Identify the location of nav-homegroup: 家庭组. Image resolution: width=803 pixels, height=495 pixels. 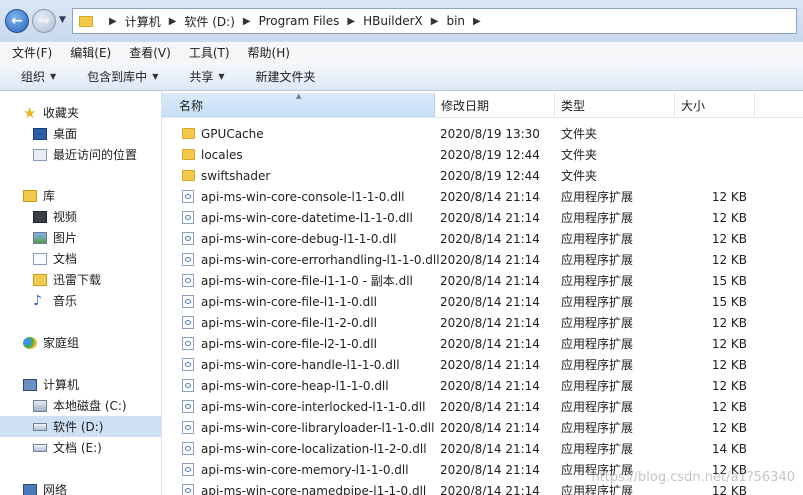
(80, 342).